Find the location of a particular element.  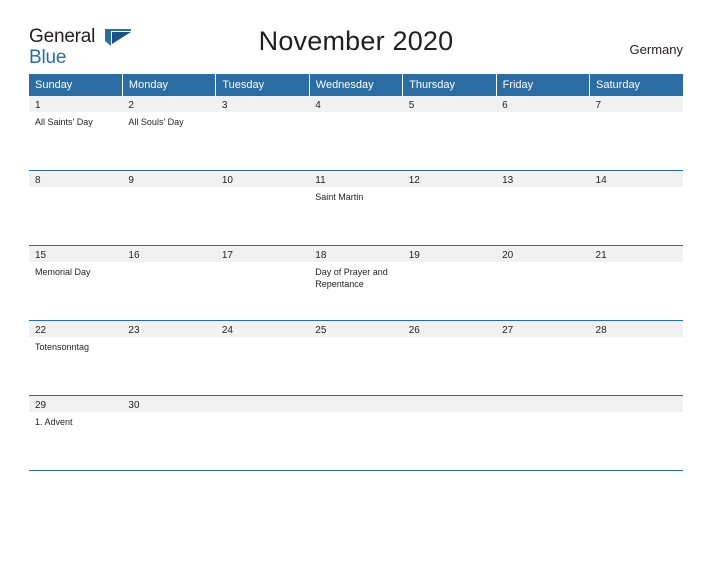

day-events: Totensonntag is located at coordinates (75, 344).